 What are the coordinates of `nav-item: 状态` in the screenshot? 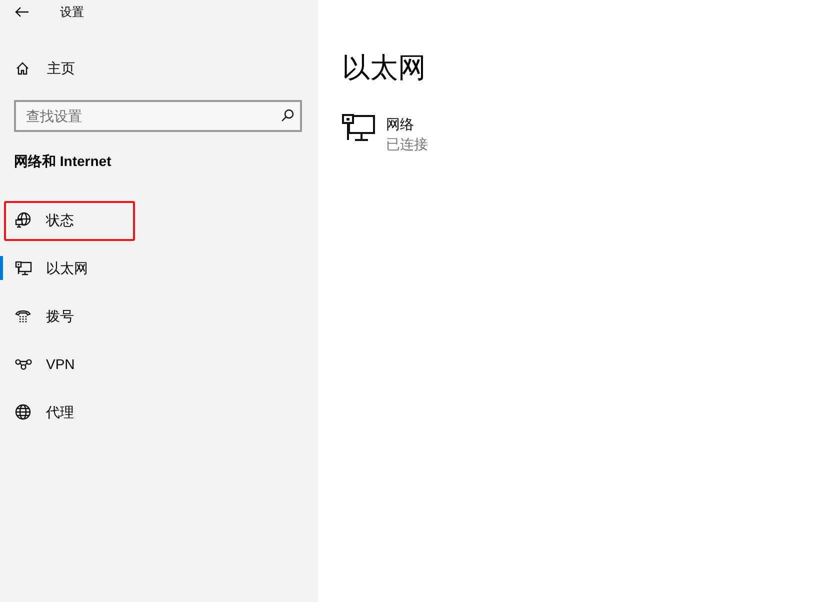 It's located at (159, 220).